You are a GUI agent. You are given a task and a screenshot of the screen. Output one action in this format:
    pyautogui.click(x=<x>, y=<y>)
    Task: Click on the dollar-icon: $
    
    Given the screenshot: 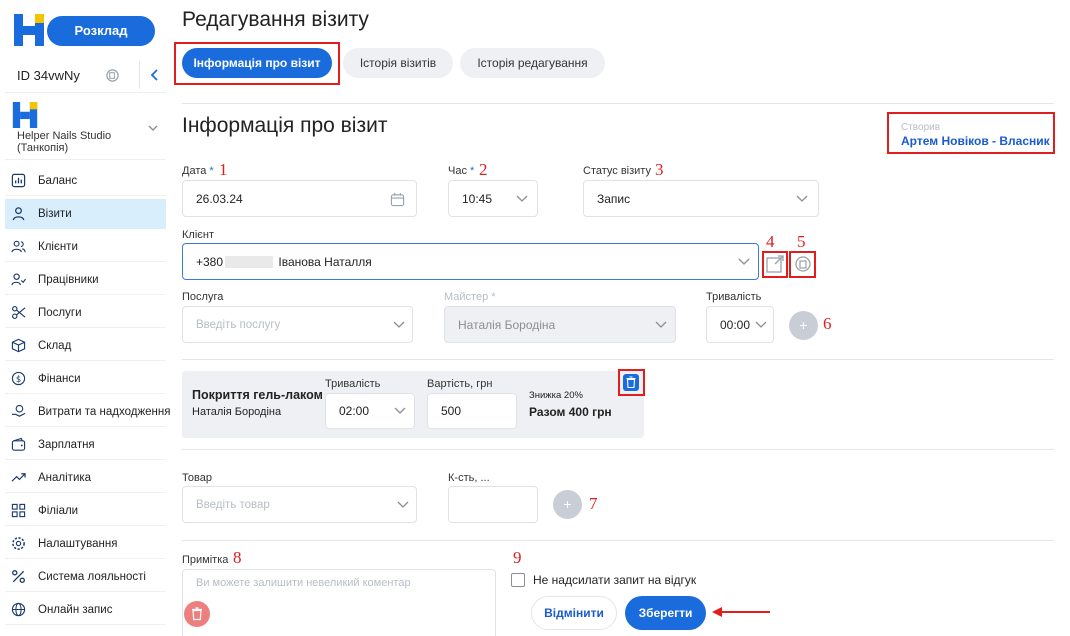 What is the action you would take?
    pyautogui.click(x=18, y=378)
    